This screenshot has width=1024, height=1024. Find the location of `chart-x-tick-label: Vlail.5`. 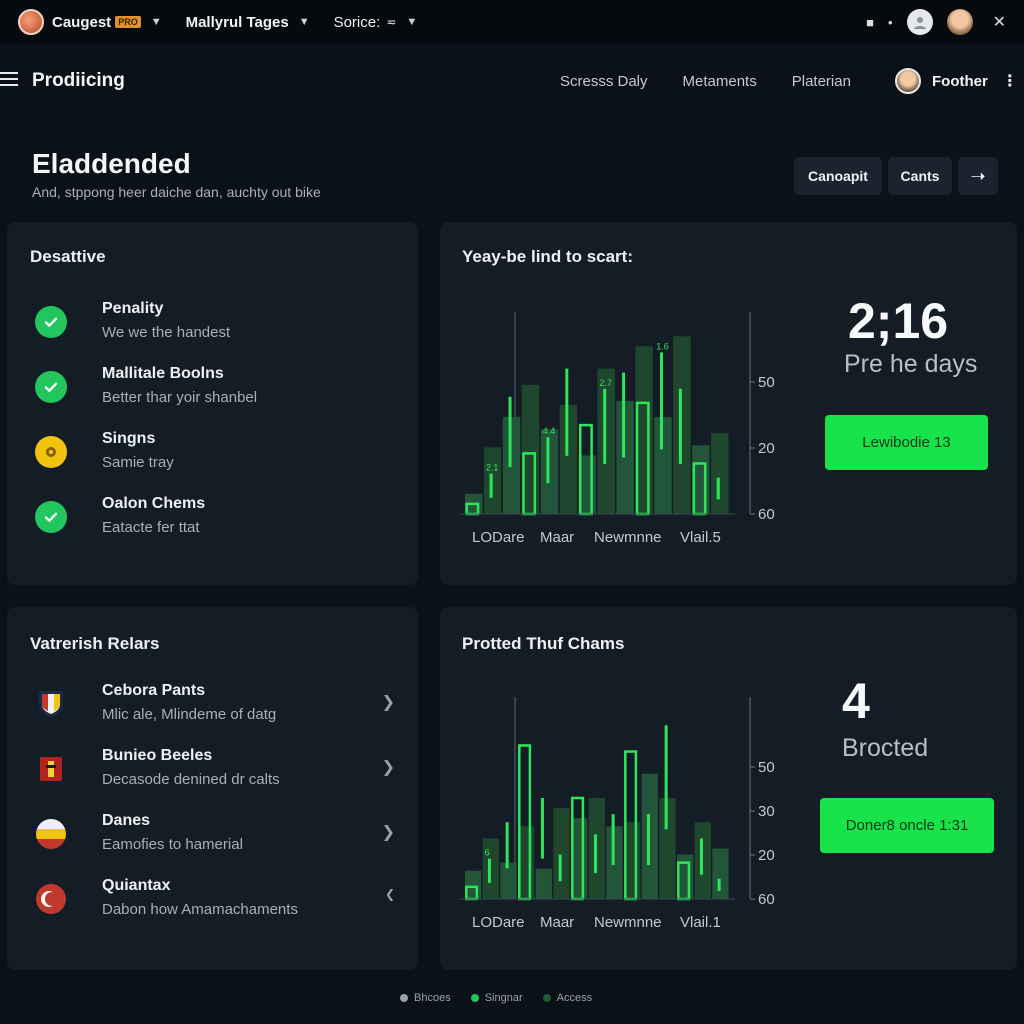

chart-x-tick-label: Vlail.5 is located at coordinates (700, 537).